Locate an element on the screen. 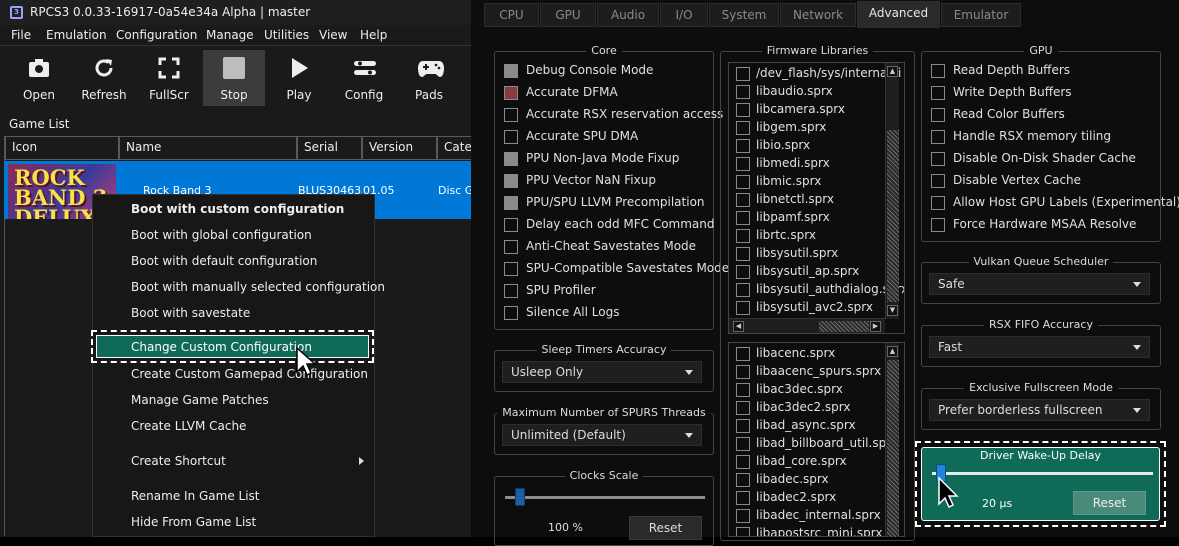 Image resolution: width=1179 pixels, height=546 pixels. firmware-library-label: libnetctl.sprx is located at coordinates (795, 199).